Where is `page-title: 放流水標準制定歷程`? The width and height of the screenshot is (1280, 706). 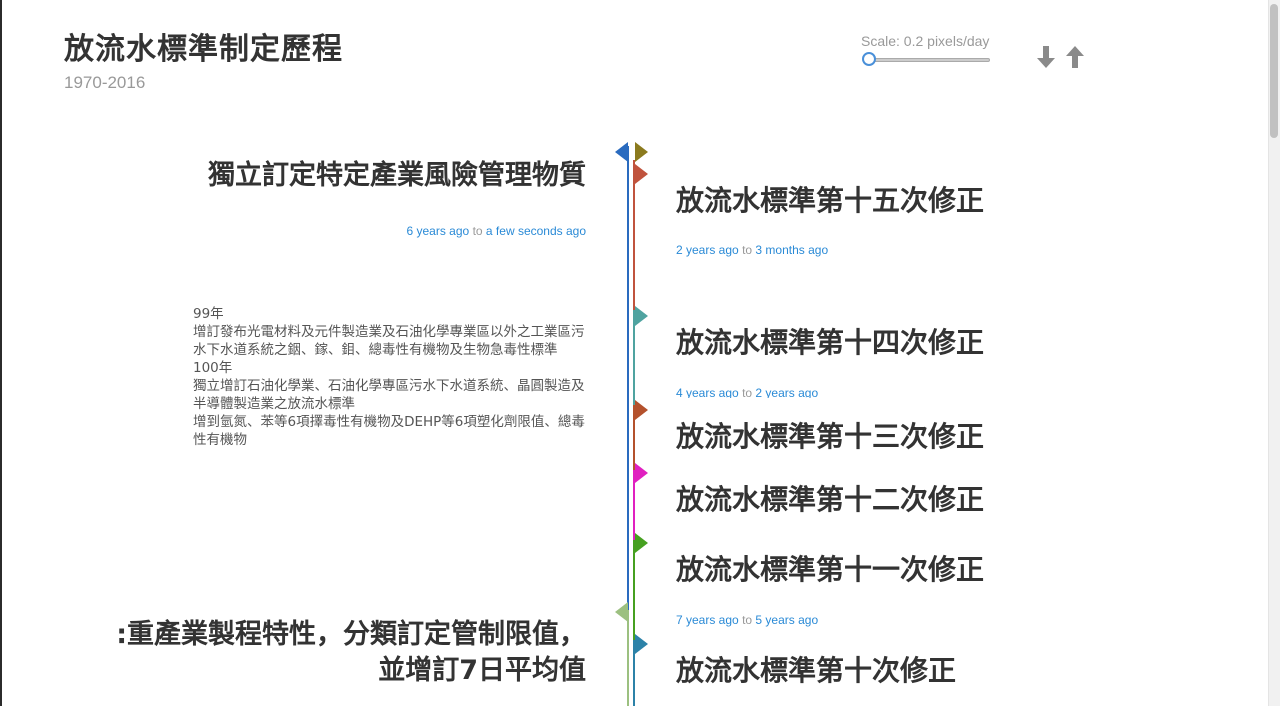 page-title: 放流水標準制定歷程 is located at coordinates (203, 49).